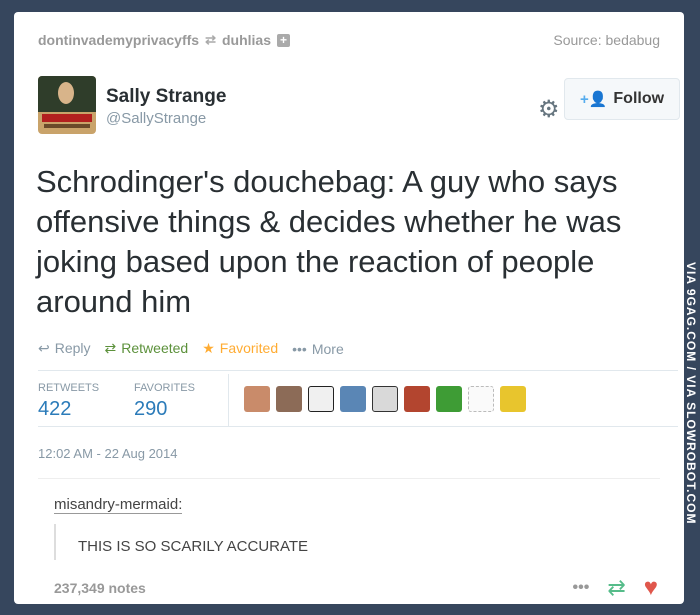  Describe the element at coordinates (639, 98) in the screenshot. I see `follow-label: Follow` at that location.